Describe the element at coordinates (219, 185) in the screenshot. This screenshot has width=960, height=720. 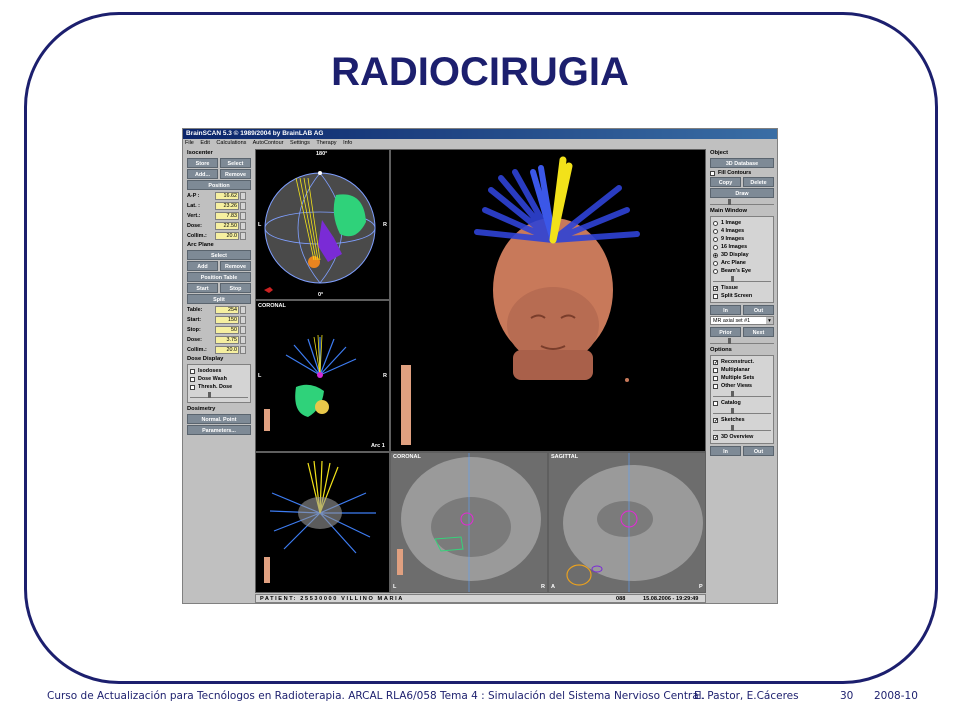
I see `position-button: Position` at that location.